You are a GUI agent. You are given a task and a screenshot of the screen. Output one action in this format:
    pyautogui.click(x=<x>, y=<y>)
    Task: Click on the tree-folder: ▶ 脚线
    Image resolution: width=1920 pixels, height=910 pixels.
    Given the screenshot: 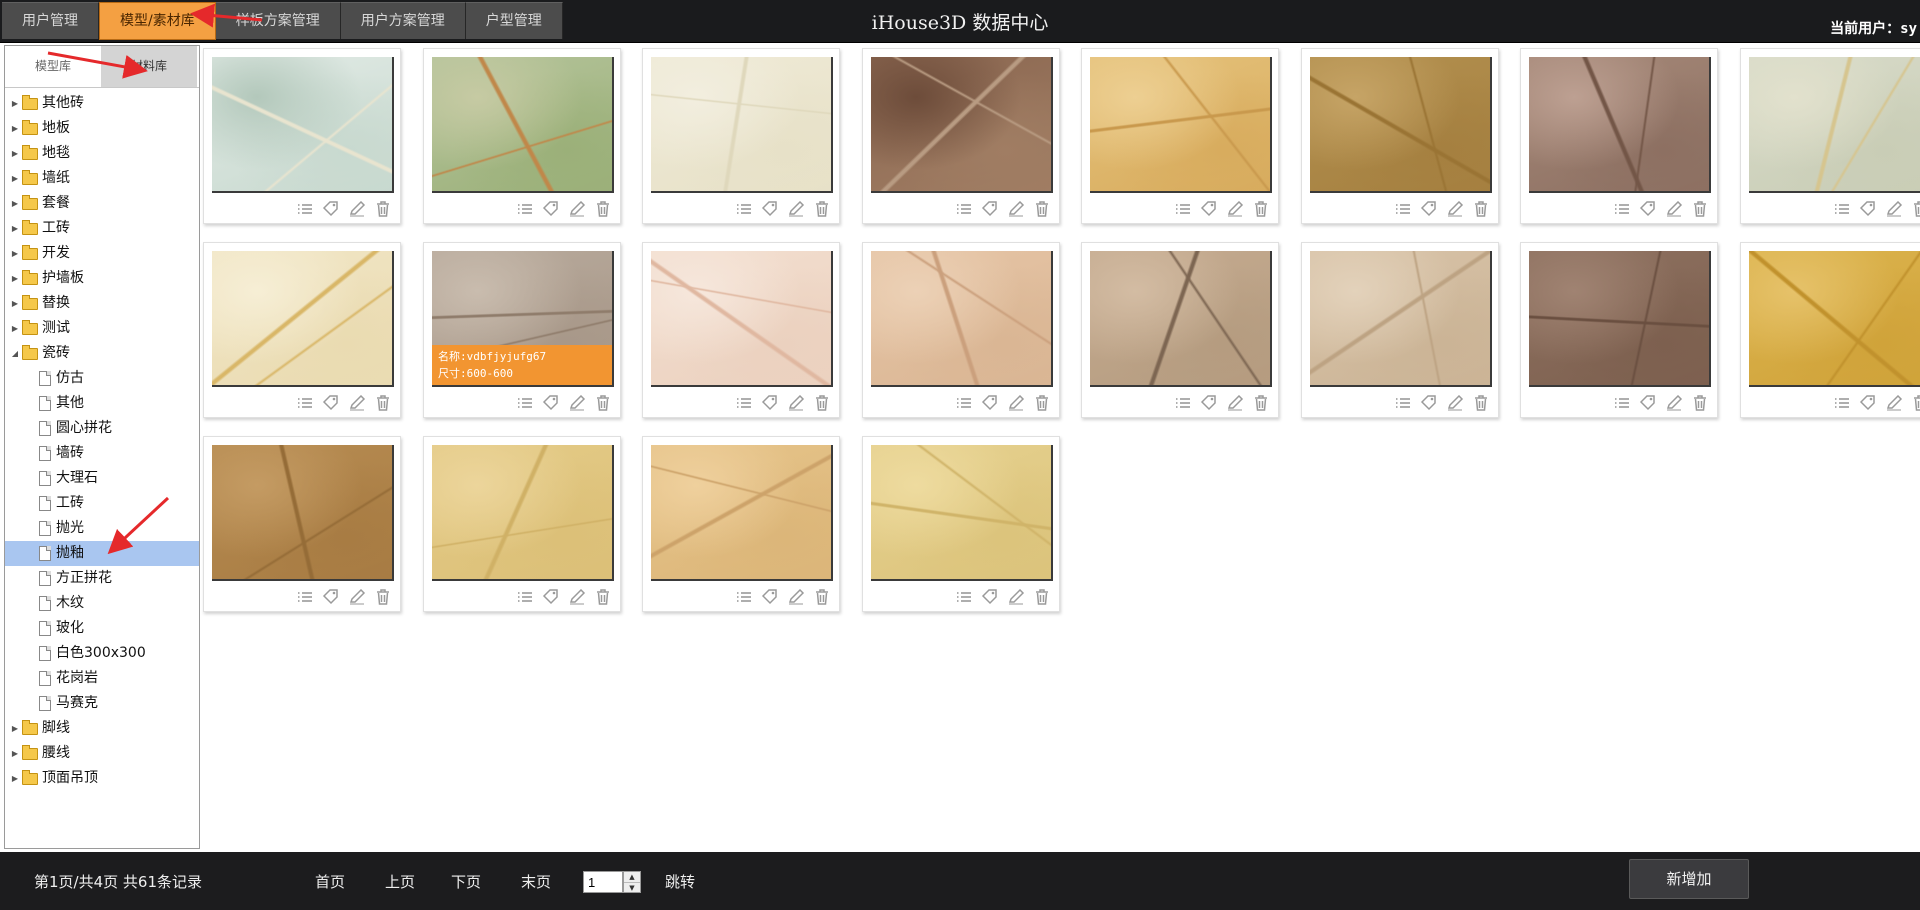 What is the action you would take?
    pyautogui.click(x=102, y=728)
    